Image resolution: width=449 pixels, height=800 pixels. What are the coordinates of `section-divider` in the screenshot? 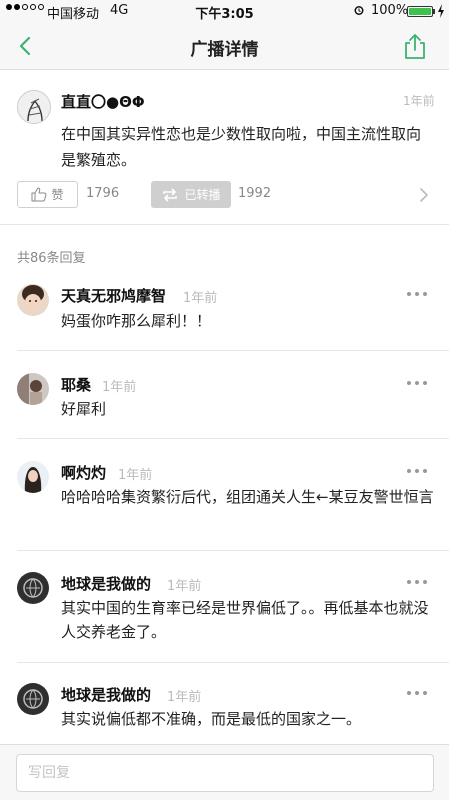 It's located at (224, 224).